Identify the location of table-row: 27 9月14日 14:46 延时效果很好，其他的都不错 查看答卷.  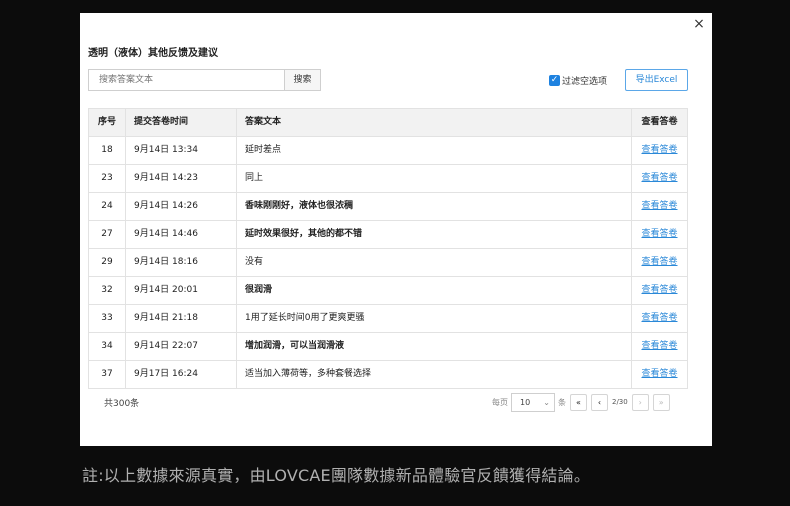
(388, 234).